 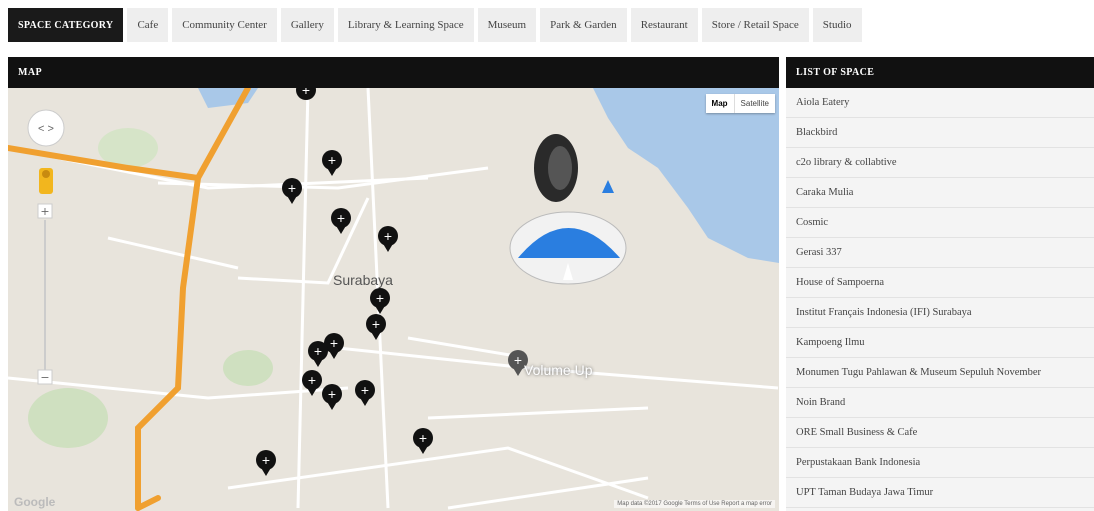 What do you see at coordinates (940, 493) in the screenshot?
I see `list-item: UPT Taman Budaya Jawa Timur` at bounding box center [940, 493].